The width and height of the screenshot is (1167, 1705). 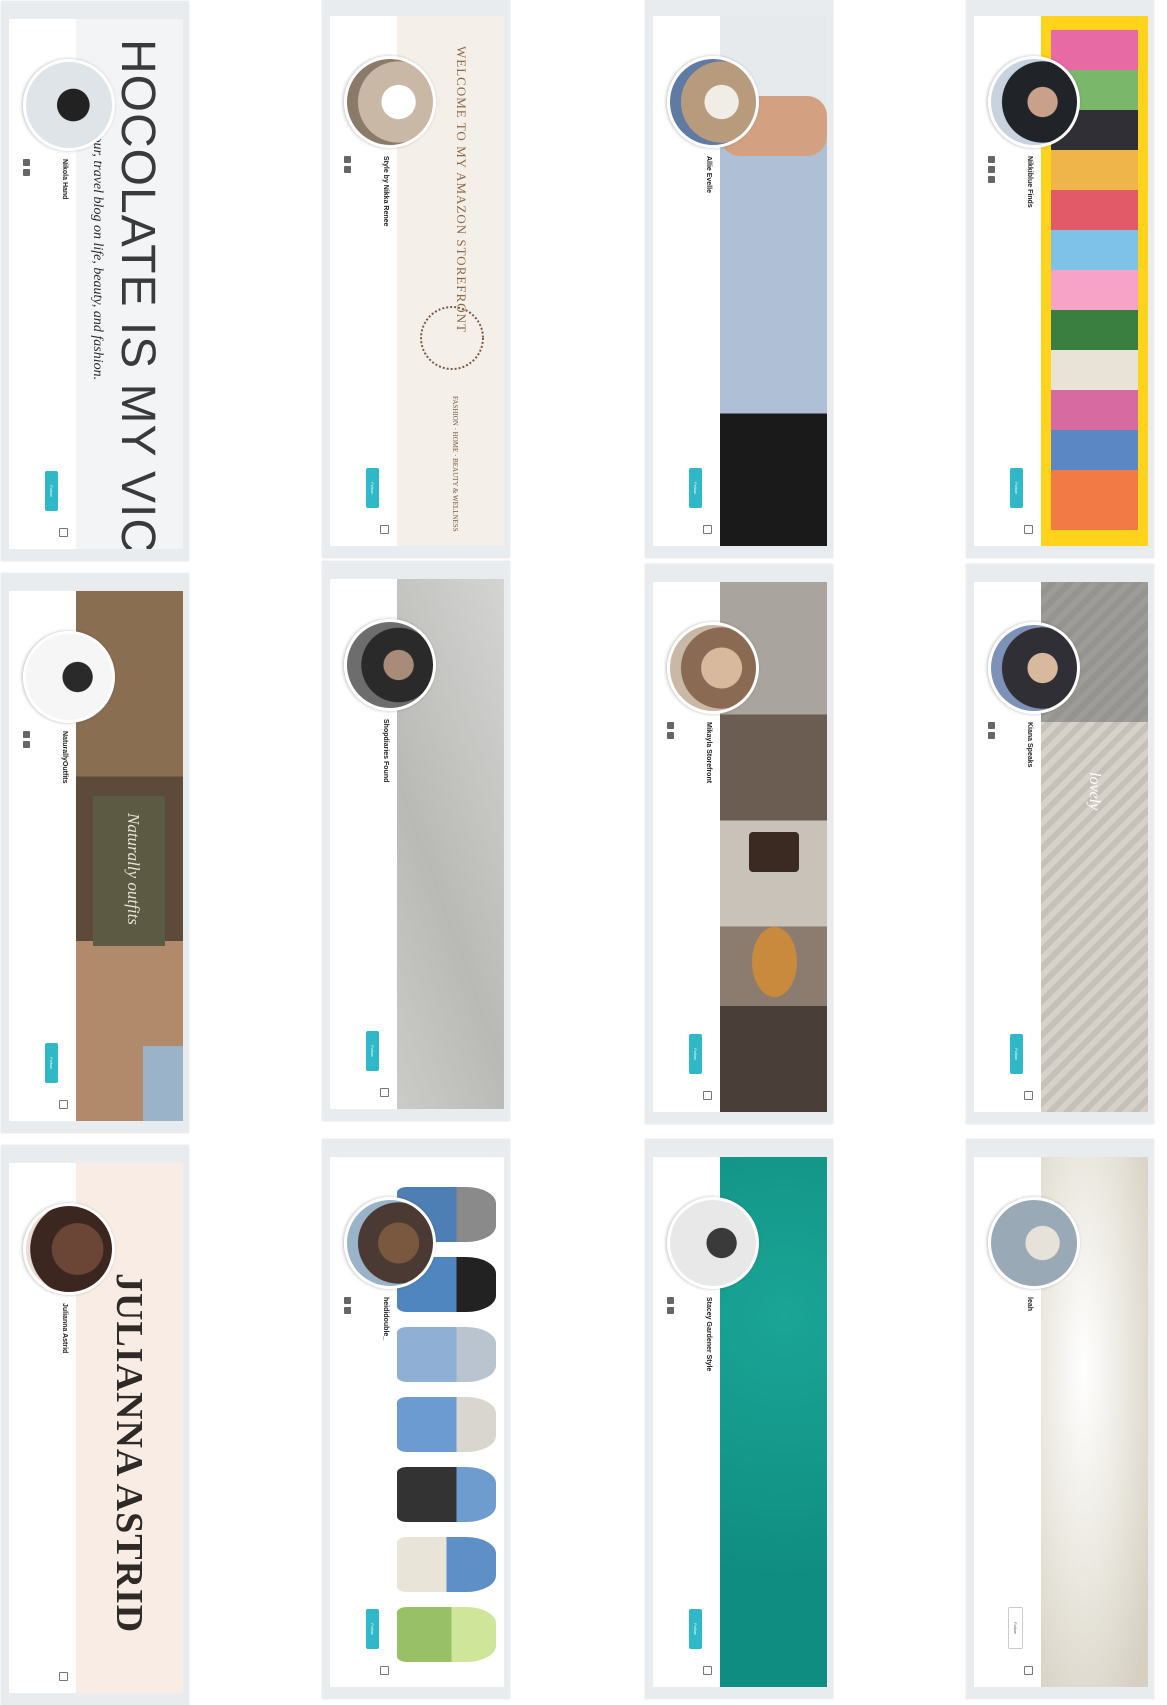 I want to click on storefront-name: Nikkiblue Finds, so click(x=1029, y=182).